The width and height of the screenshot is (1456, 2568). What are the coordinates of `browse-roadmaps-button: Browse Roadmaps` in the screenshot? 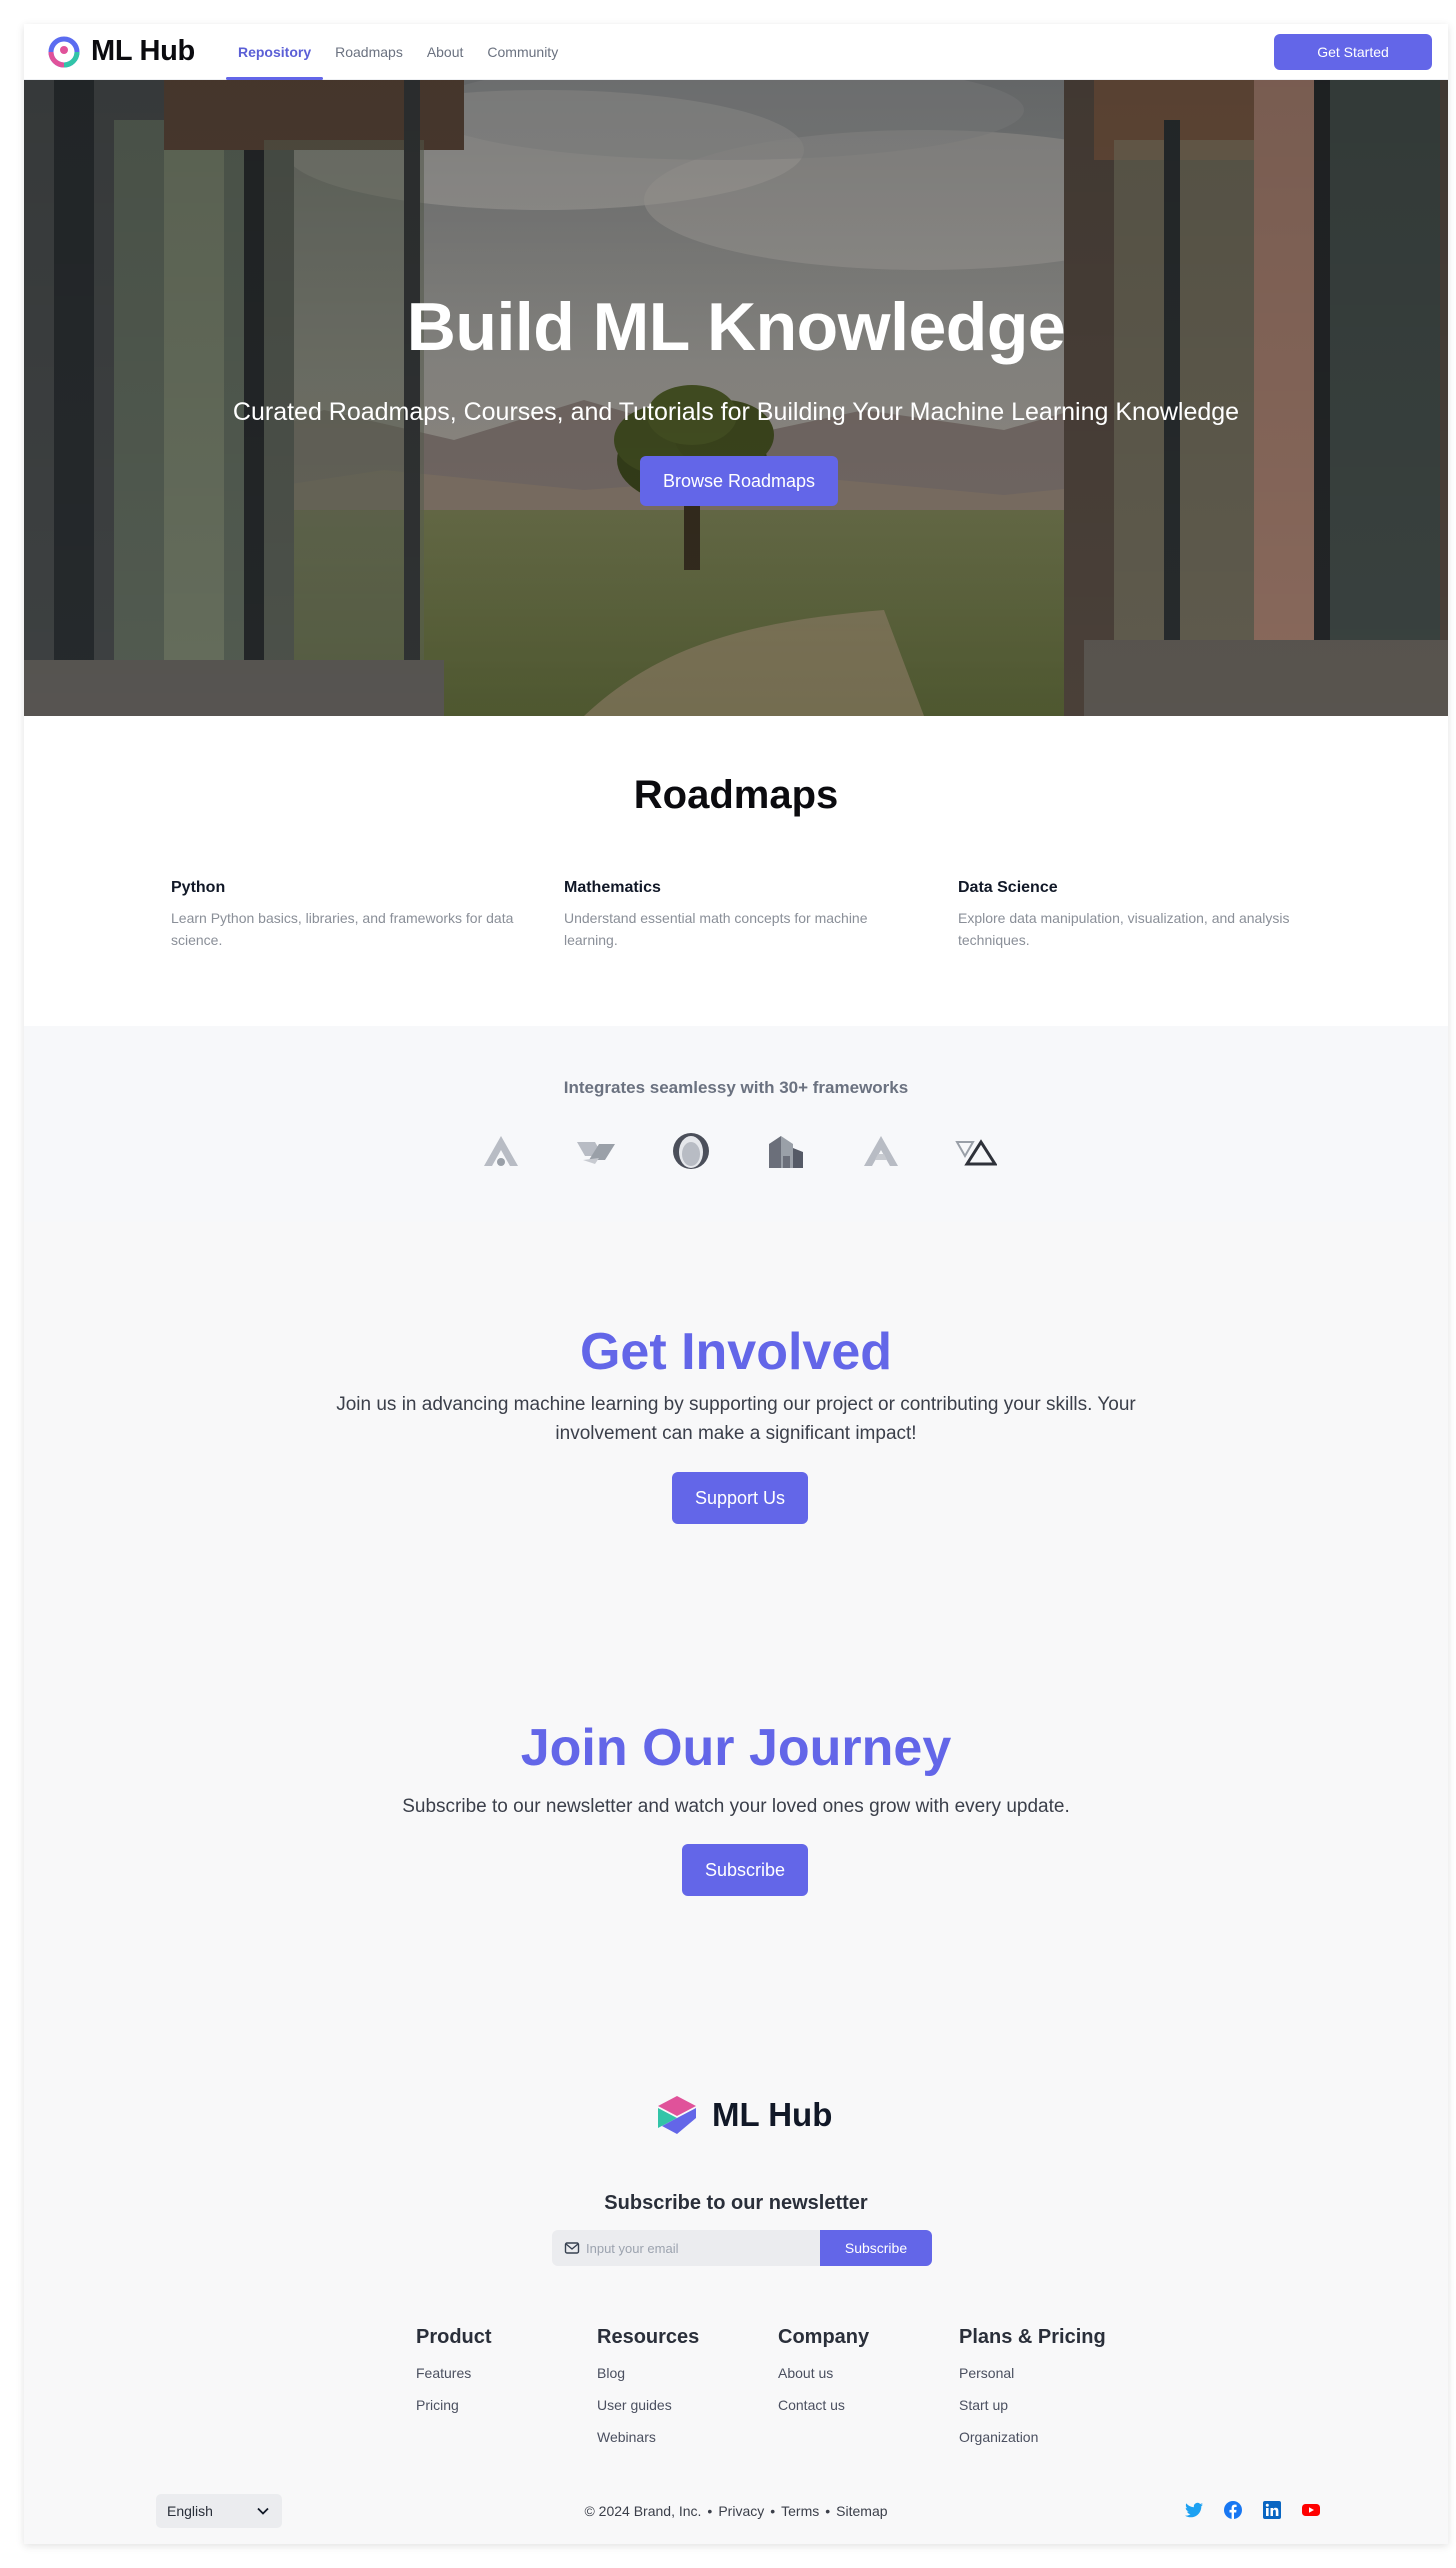 It's located at (739, 481).